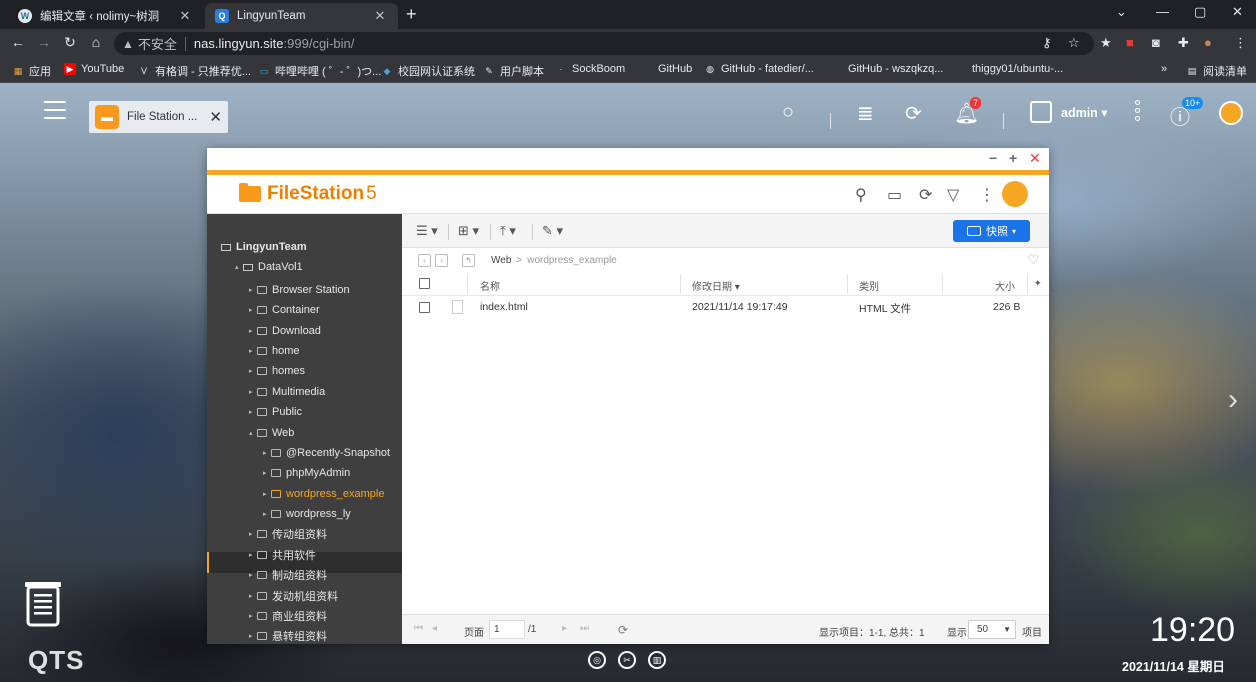  Describe the element at coordinates (865, 113) in the screenshot. I see `background-tasks-icon: ≣` at that location.